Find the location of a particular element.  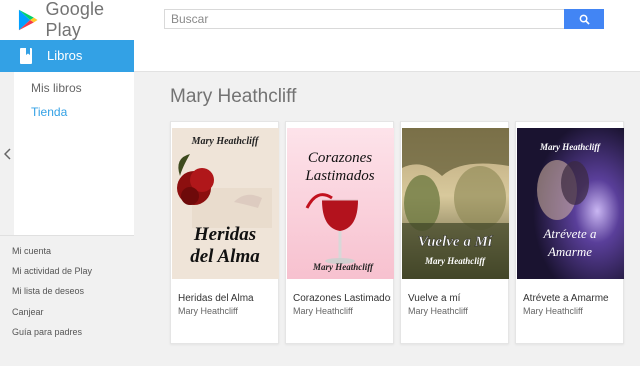

book-title: Vuelve a mí is located at coordinates (457, 298).